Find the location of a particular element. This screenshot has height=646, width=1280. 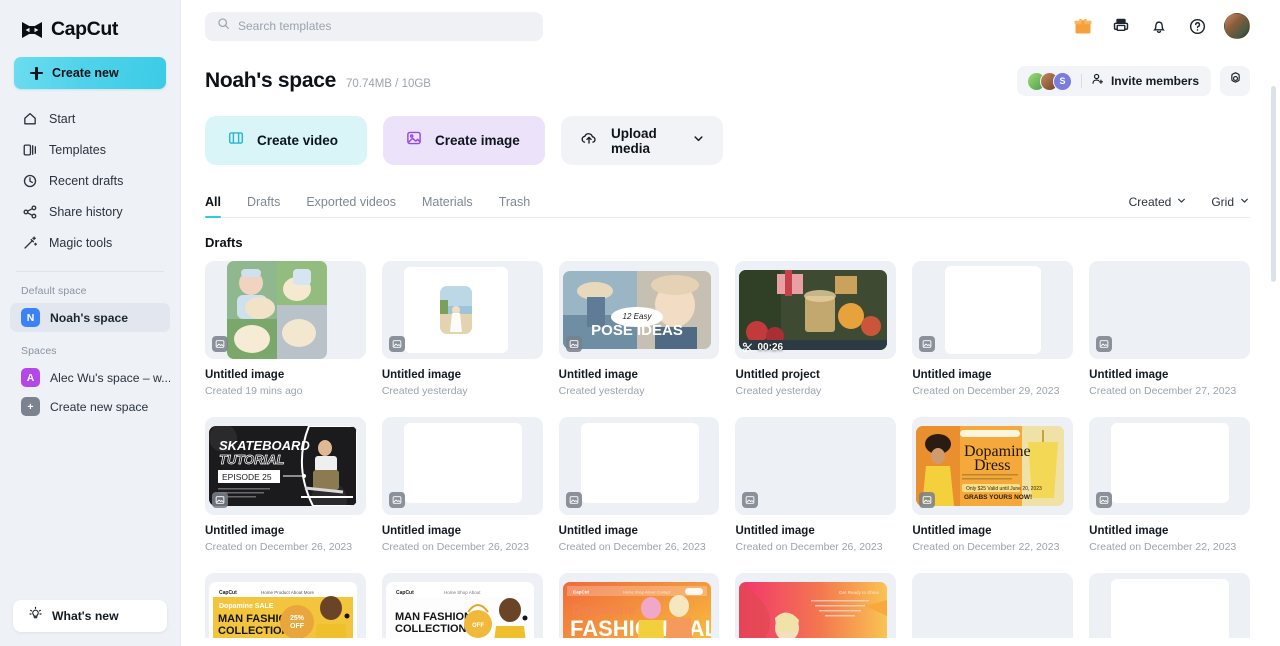

card-thumbnail: SKATEBOARD TUTORIAL EPISODE 25 is located at coordinates (285, 466).